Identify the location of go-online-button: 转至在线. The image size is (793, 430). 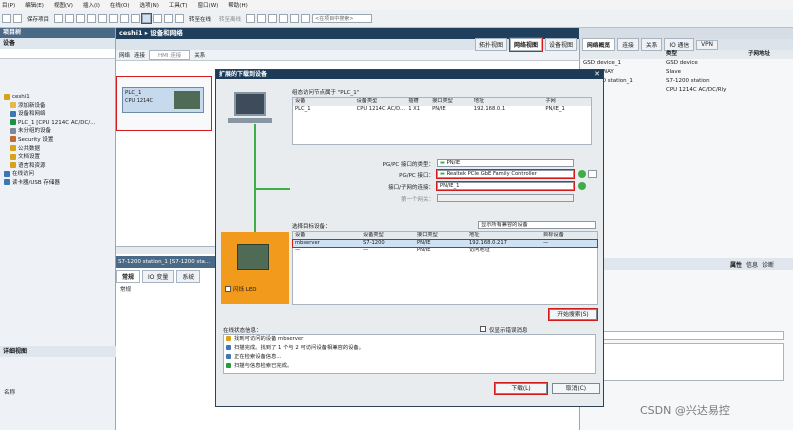
(200, 19).